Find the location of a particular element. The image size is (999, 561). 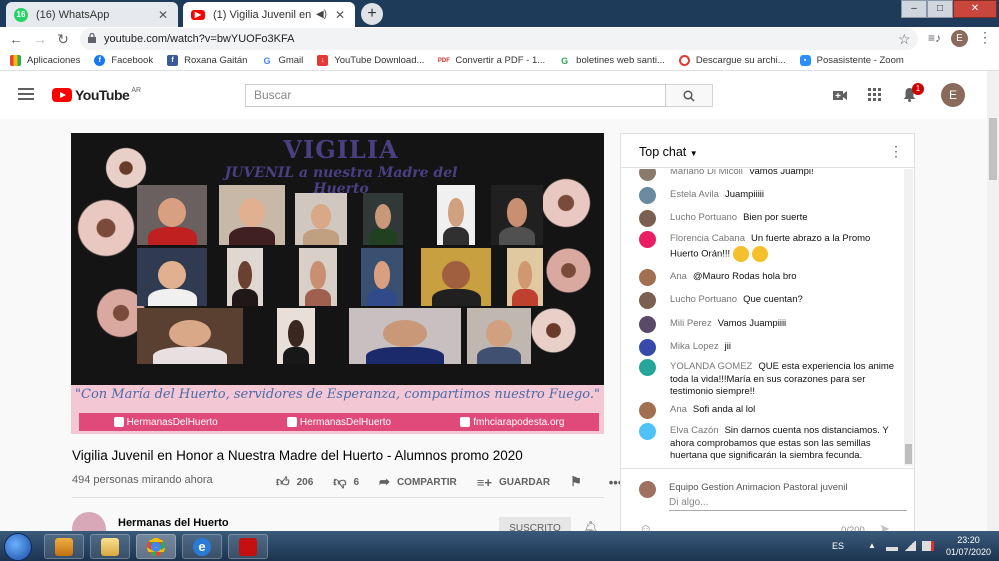

page-scrollbar-thumb is located at coordinates (993, 149).